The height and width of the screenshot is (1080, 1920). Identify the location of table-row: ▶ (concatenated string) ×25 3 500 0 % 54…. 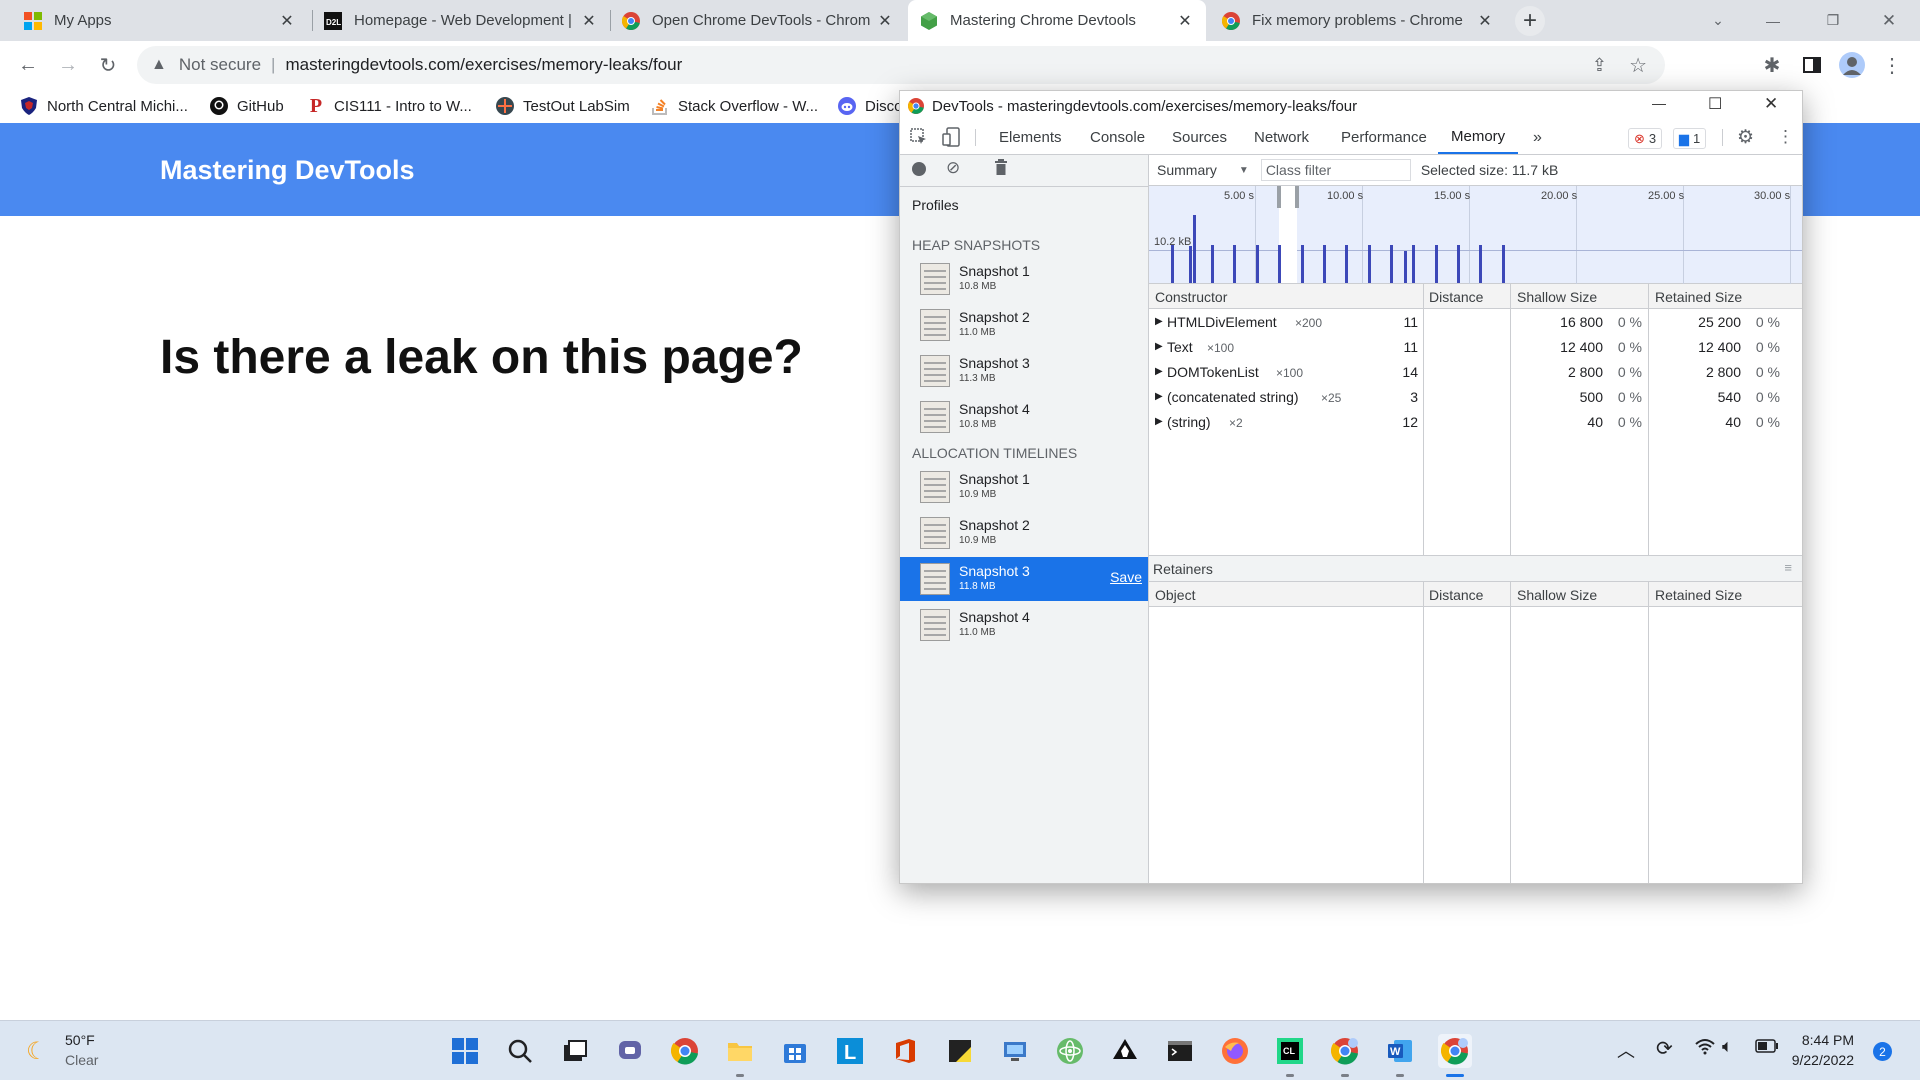
(1475, 397).